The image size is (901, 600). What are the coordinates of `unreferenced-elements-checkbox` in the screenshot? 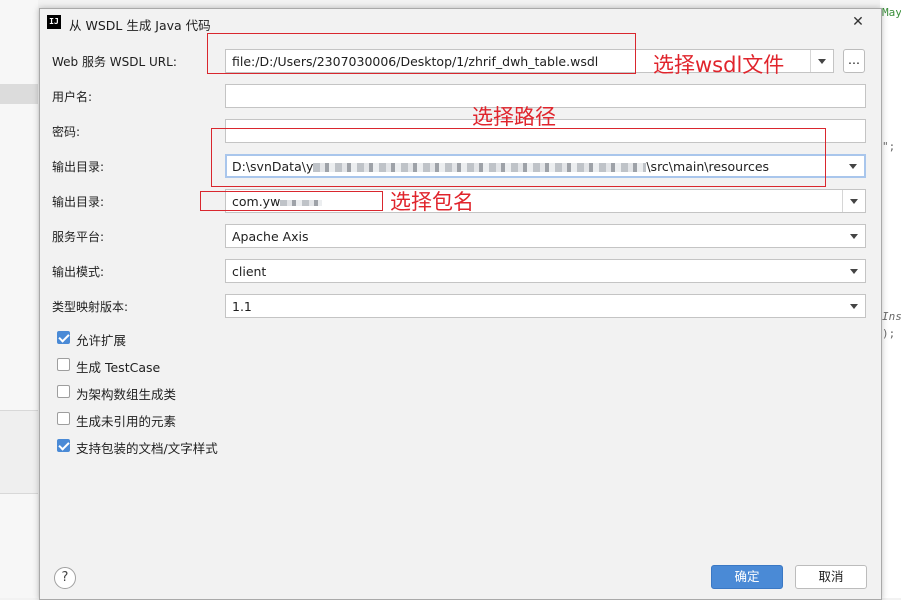 It's located at (63, 418).